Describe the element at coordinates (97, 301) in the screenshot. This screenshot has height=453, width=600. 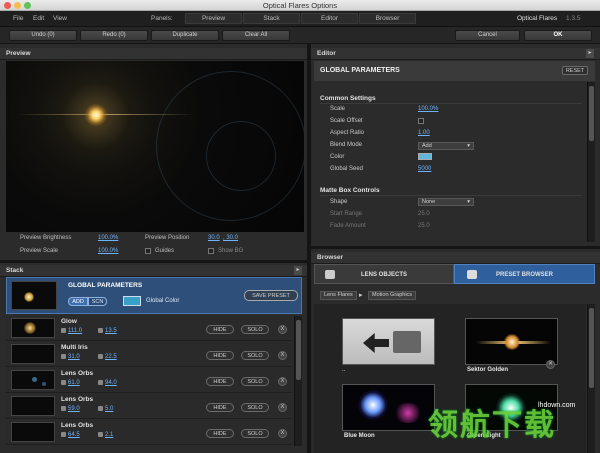
I see `scn-toggle: SCN` at that location.